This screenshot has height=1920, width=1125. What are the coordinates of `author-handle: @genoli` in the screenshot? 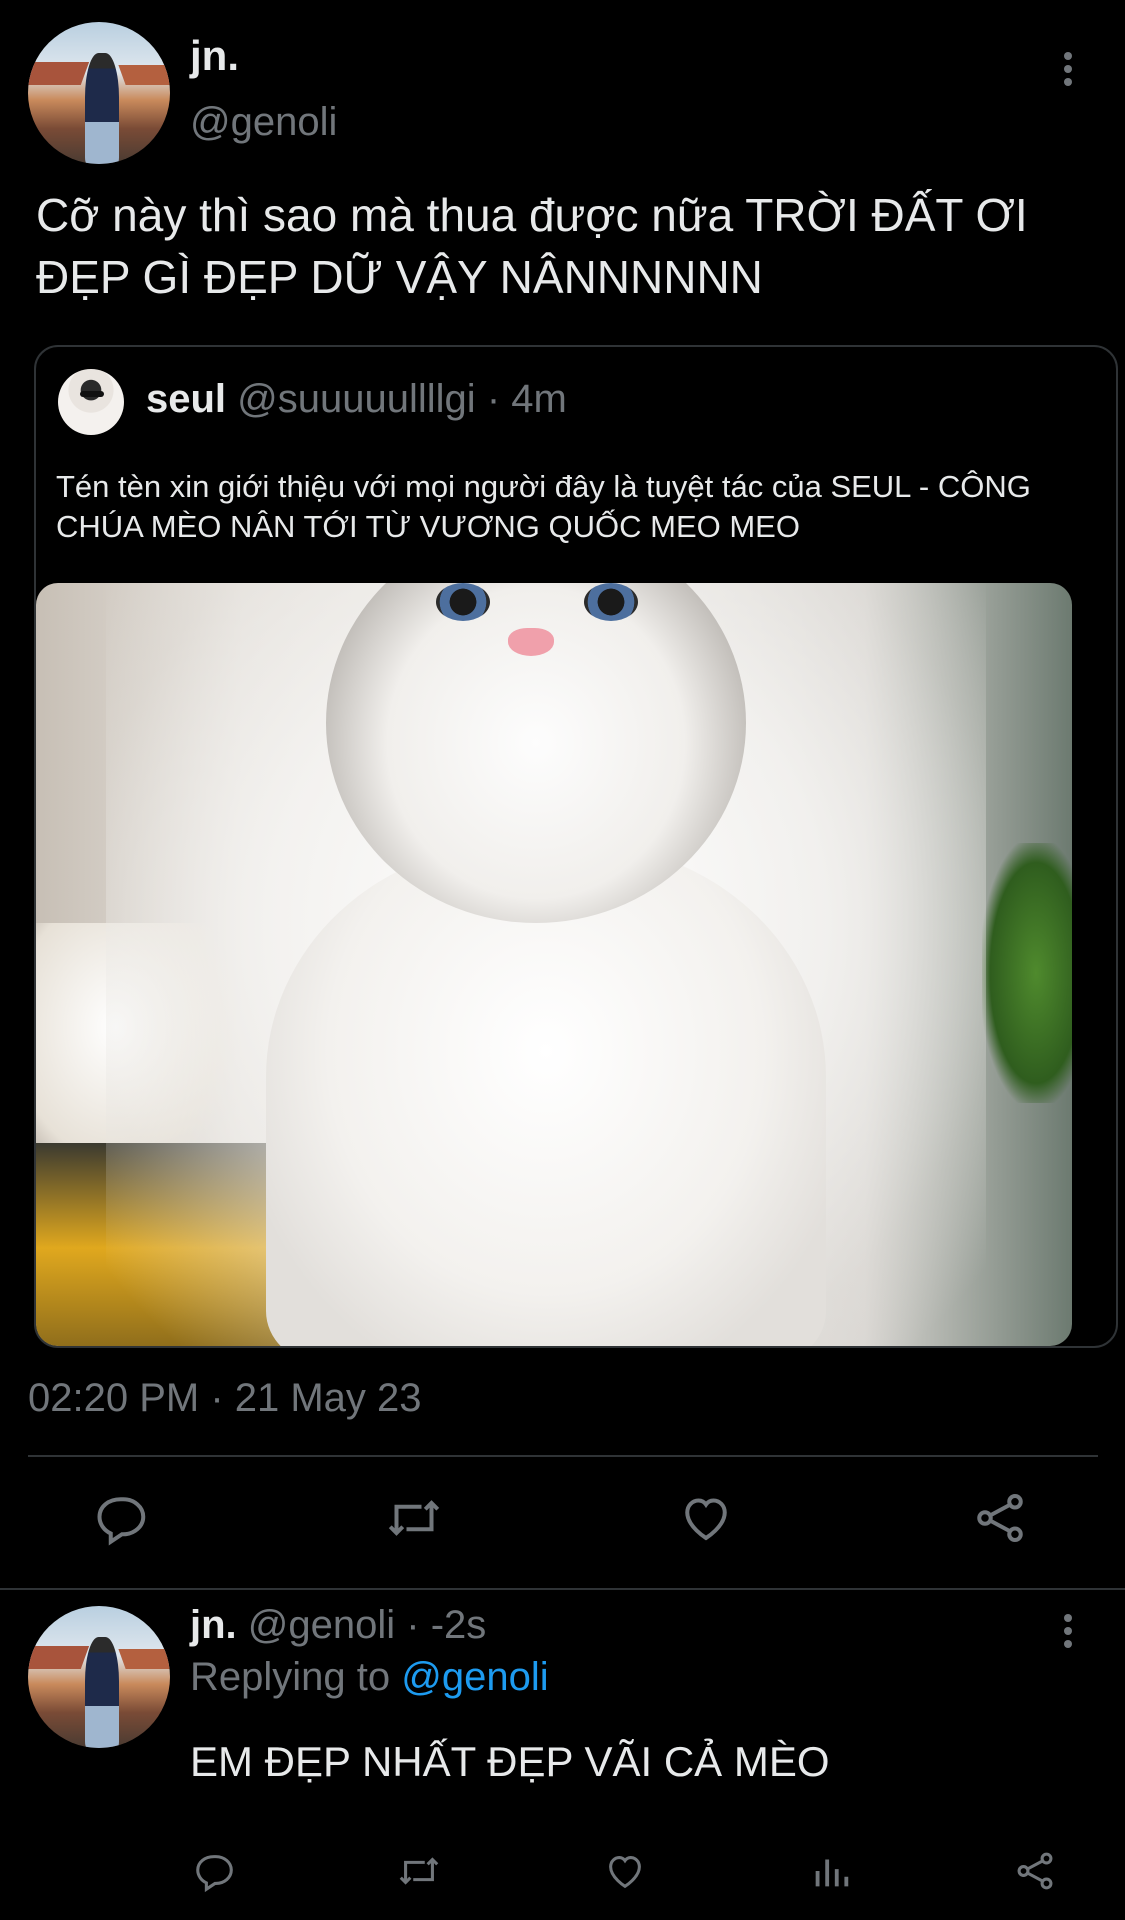 It's located at (263, 122).